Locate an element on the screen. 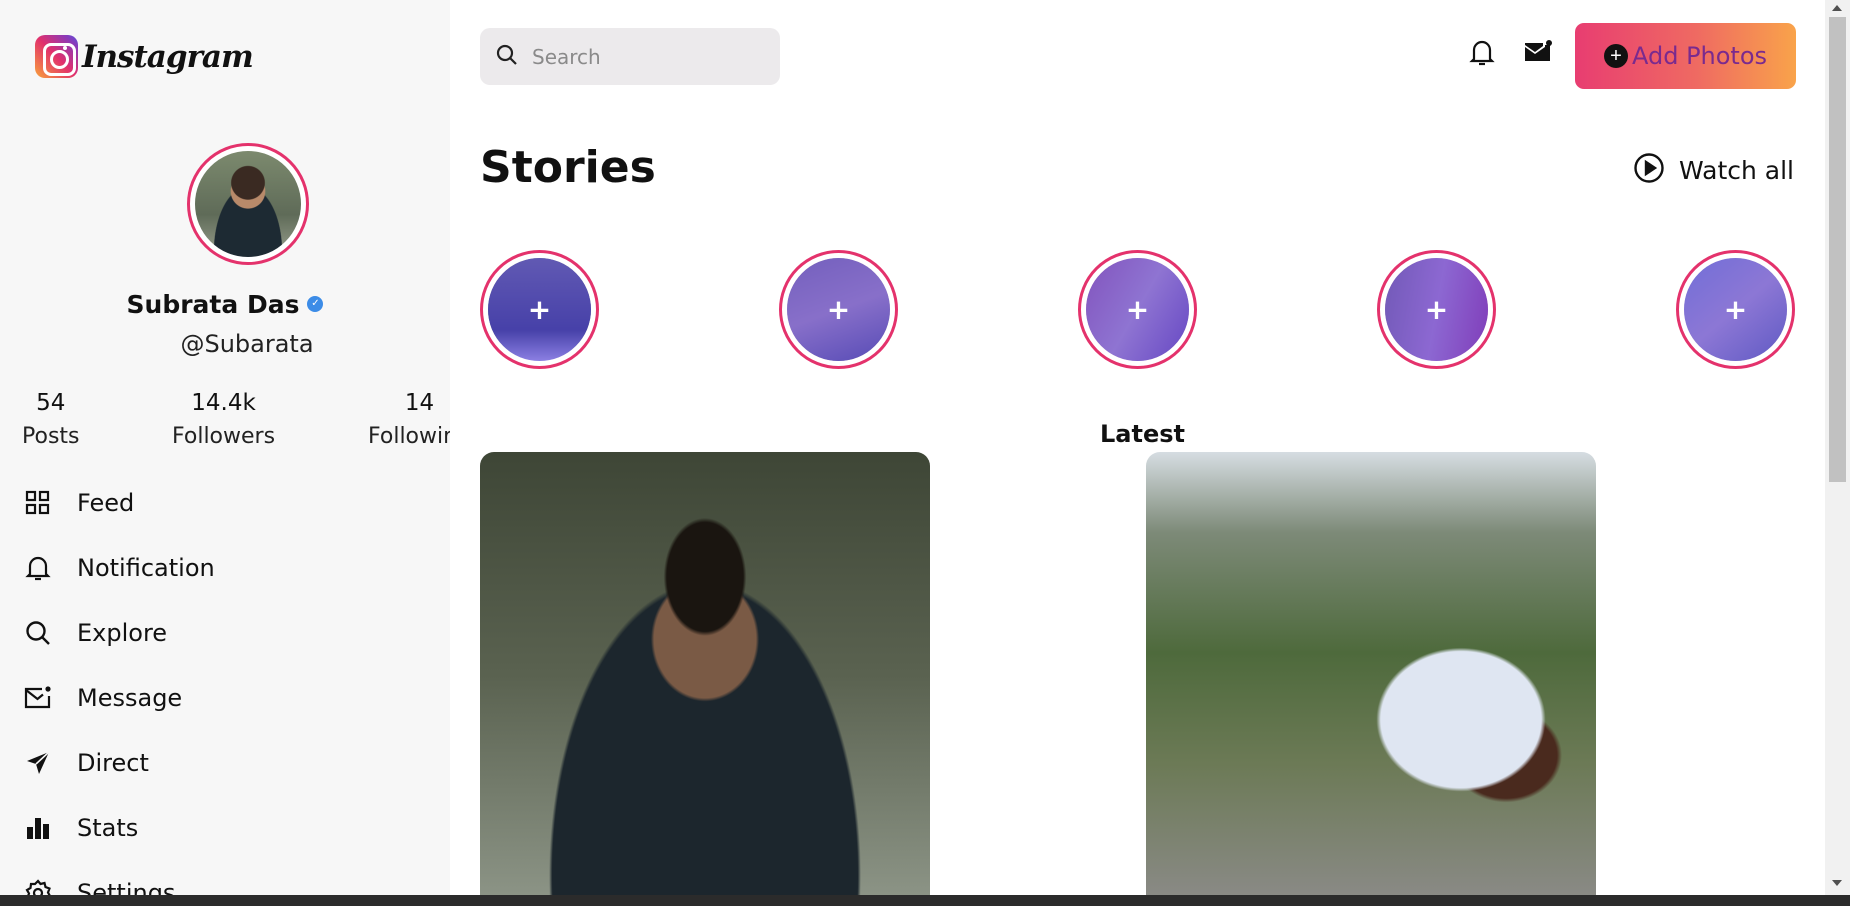 The image size is (1850, 906). sidebar-item-notification: Notification is located at coordinates (119, 567).